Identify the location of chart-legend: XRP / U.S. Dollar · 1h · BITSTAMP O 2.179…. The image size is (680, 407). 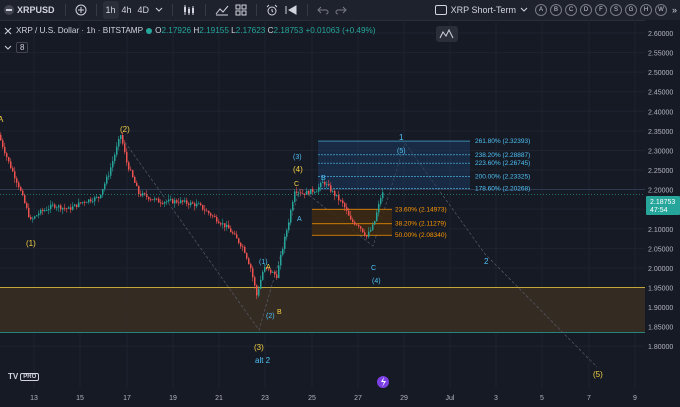
(190, 30).